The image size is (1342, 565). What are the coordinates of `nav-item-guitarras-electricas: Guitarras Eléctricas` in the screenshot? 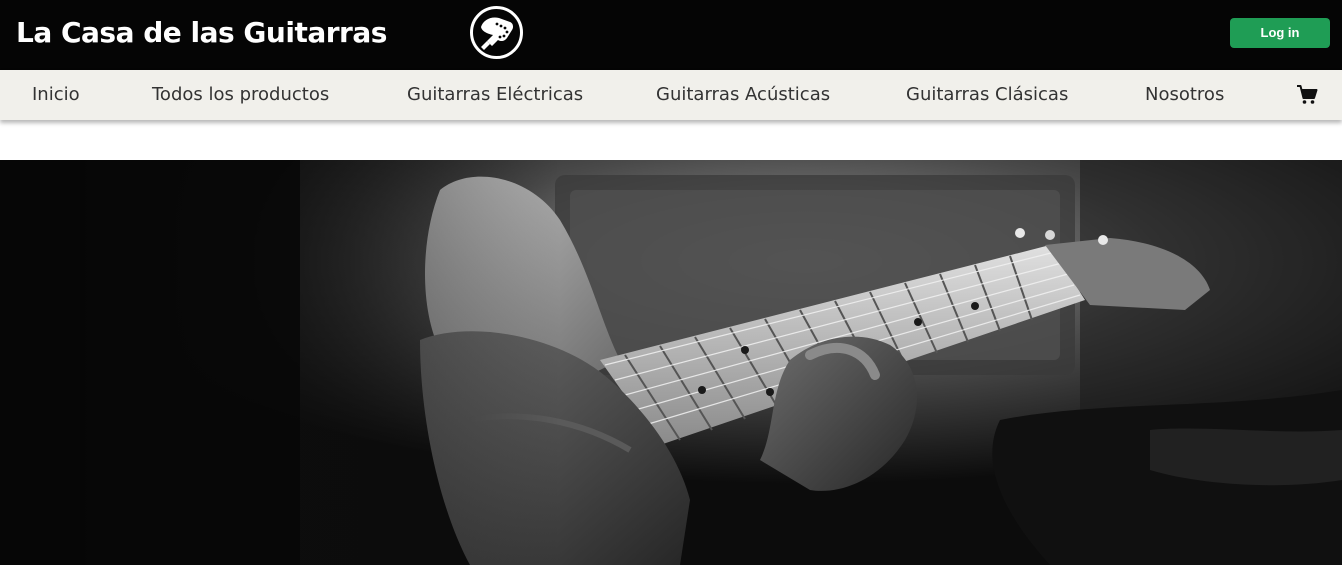 It's located at (495, 95).